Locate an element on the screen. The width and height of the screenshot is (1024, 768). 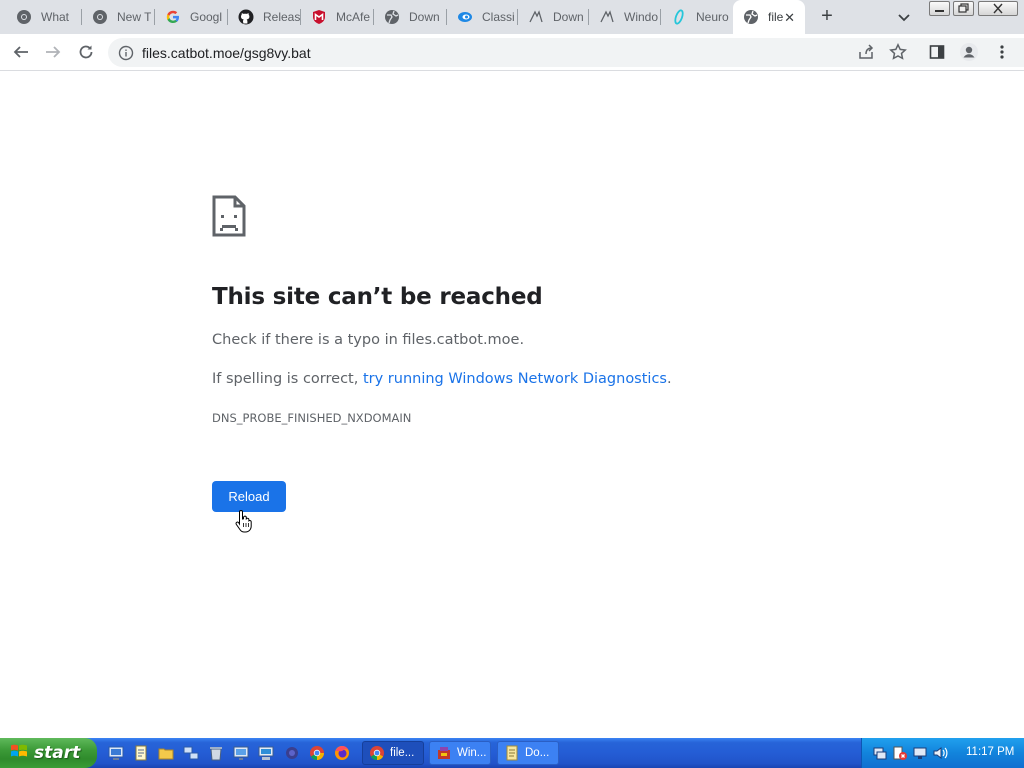
hand-cursor-icon is located at coordinates (244, 521).